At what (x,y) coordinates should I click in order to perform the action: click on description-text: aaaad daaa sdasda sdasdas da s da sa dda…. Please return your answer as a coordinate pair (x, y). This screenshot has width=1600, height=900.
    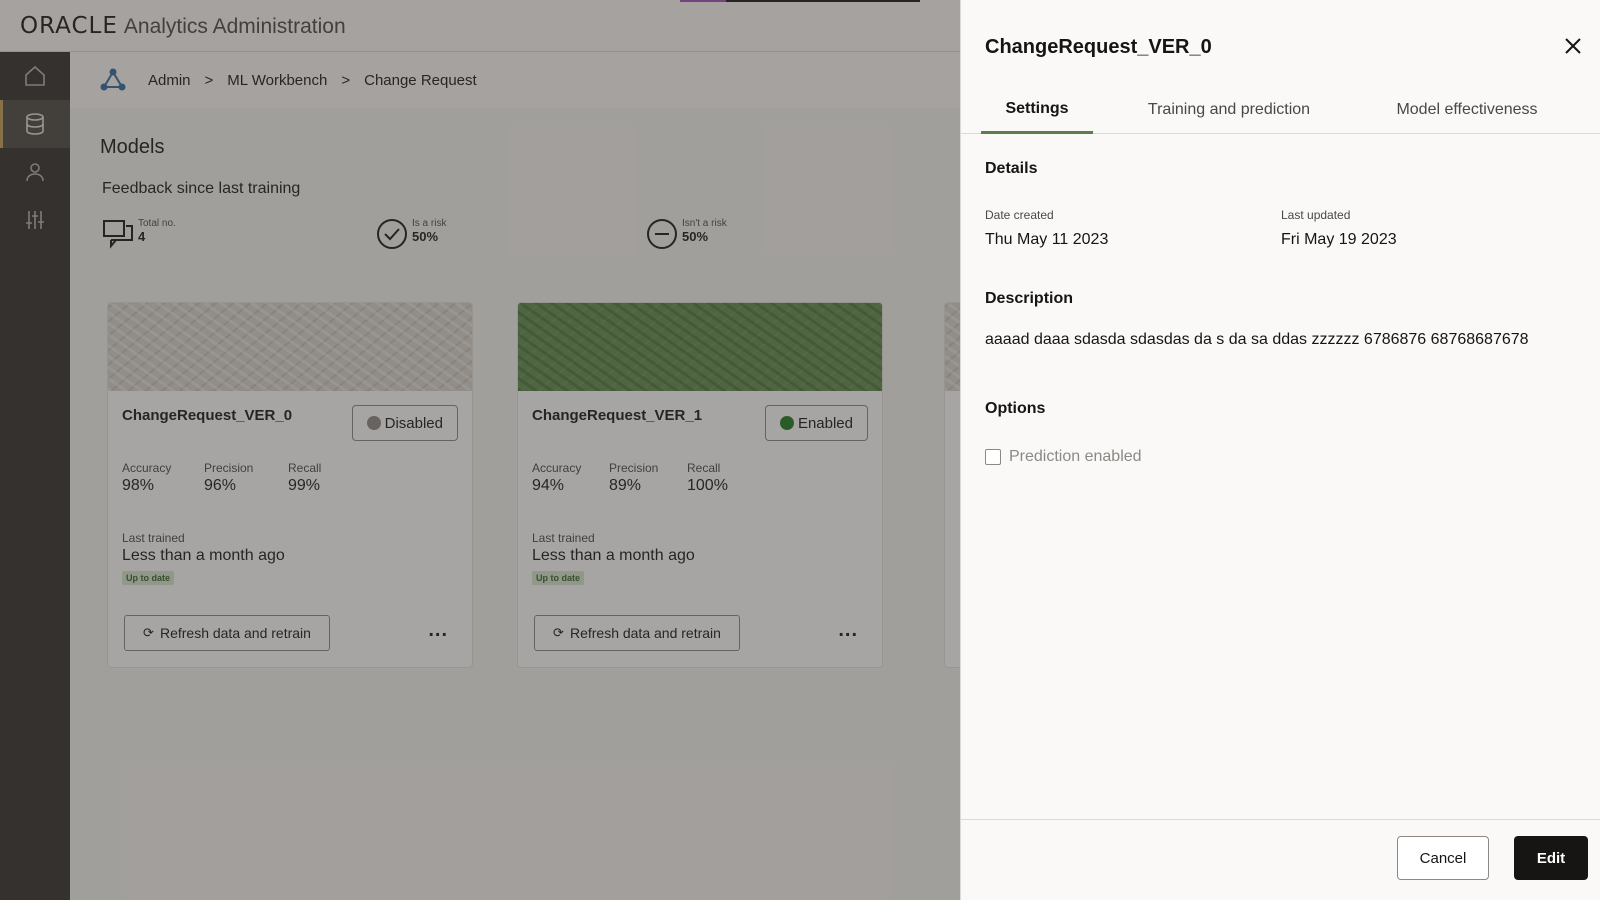
    Looking at the image, I should click on (1257, 339).